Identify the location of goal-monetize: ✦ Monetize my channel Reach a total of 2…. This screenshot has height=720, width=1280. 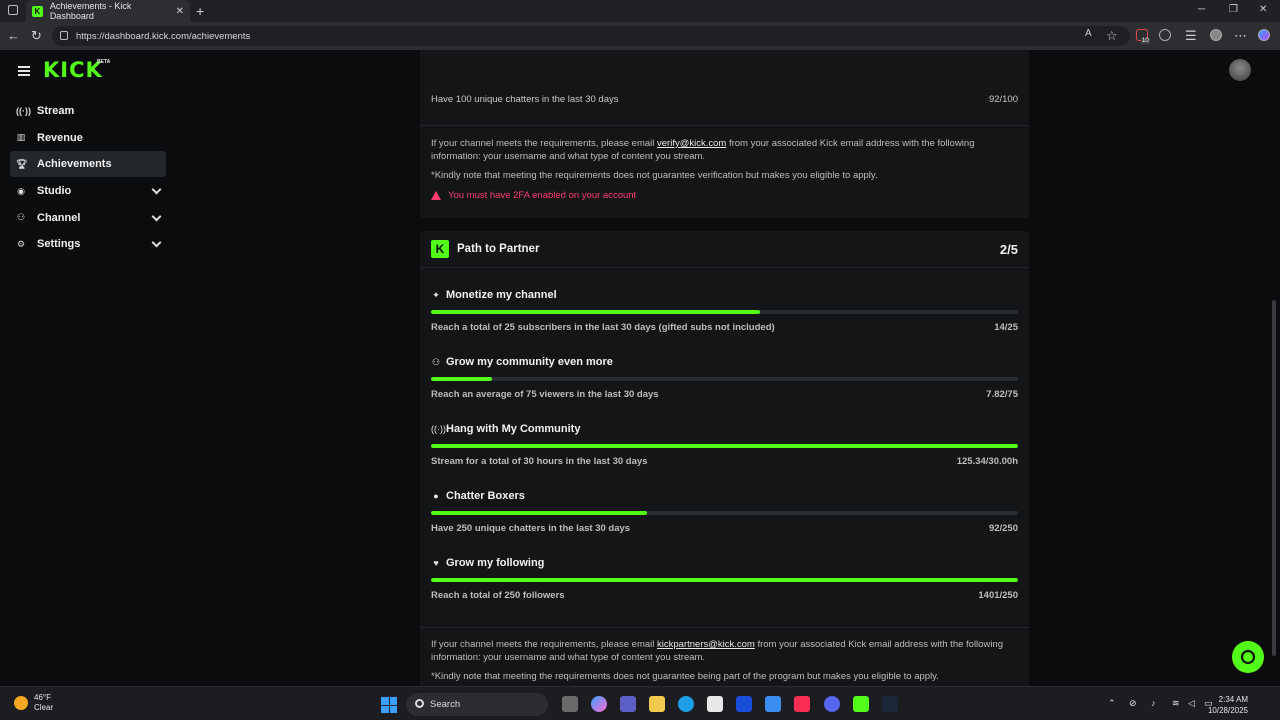
(724, 319).